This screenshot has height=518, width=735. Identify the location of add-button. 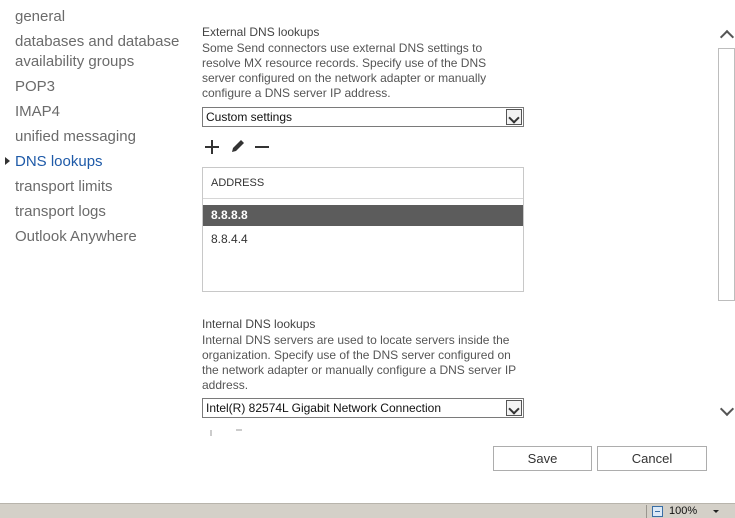
(213, 147).